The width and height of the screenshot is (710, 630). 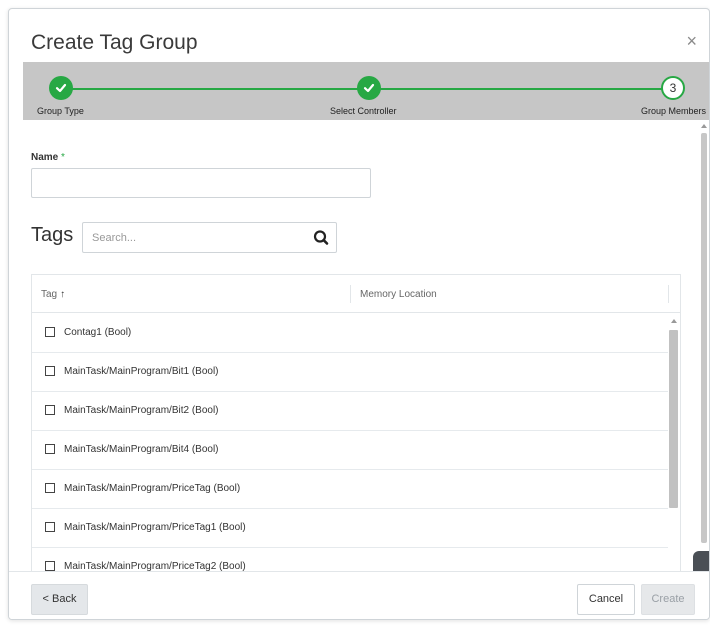 What do you see at coordinates (350, 411) in the screenshot?
I see `table-row: MainTask/MainProgram/Bit2 (Bool)` at bounding box center [350, 411].